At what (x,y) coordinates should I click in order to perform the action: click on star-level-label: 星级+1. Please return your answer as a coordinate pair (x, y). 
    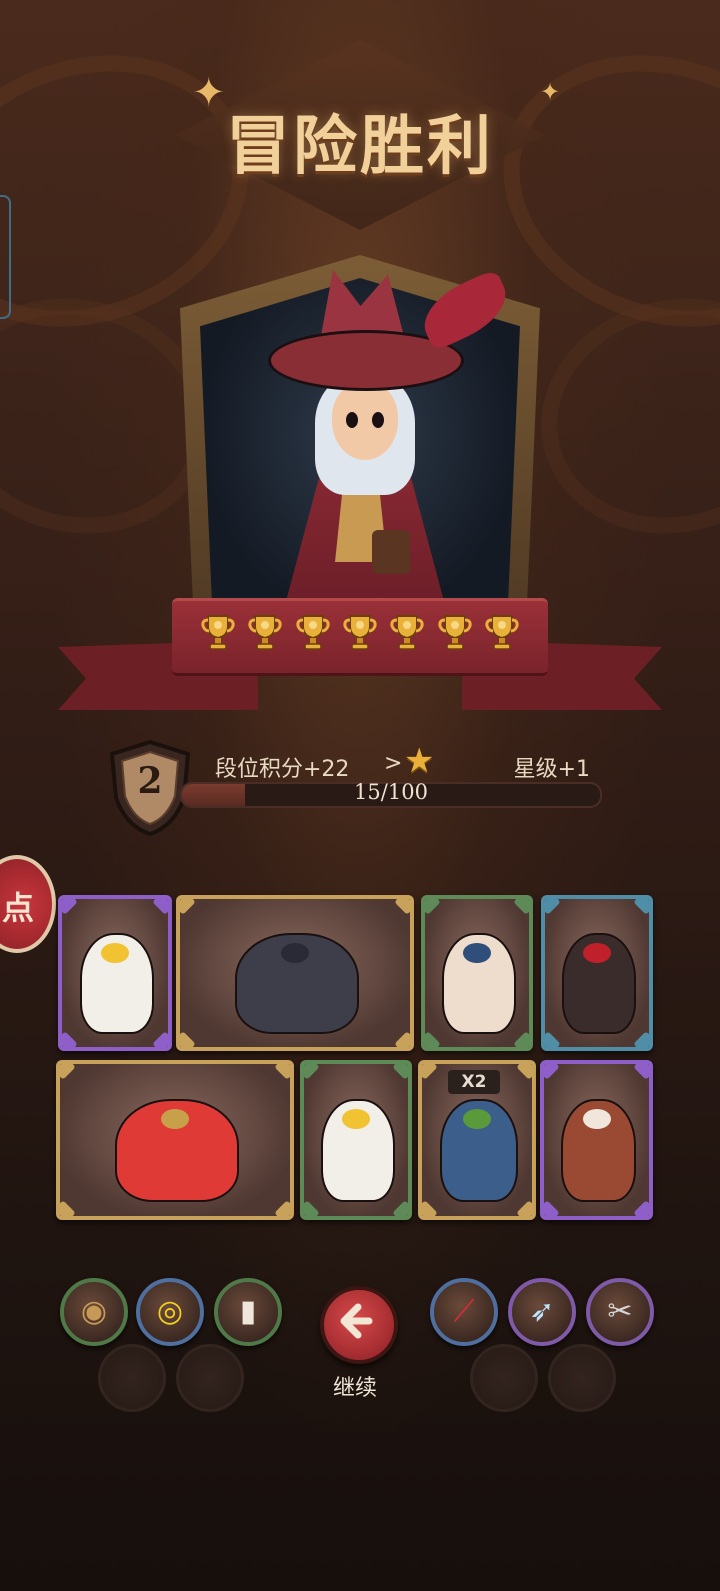
    Looking at the image, I should click on (551, 769).